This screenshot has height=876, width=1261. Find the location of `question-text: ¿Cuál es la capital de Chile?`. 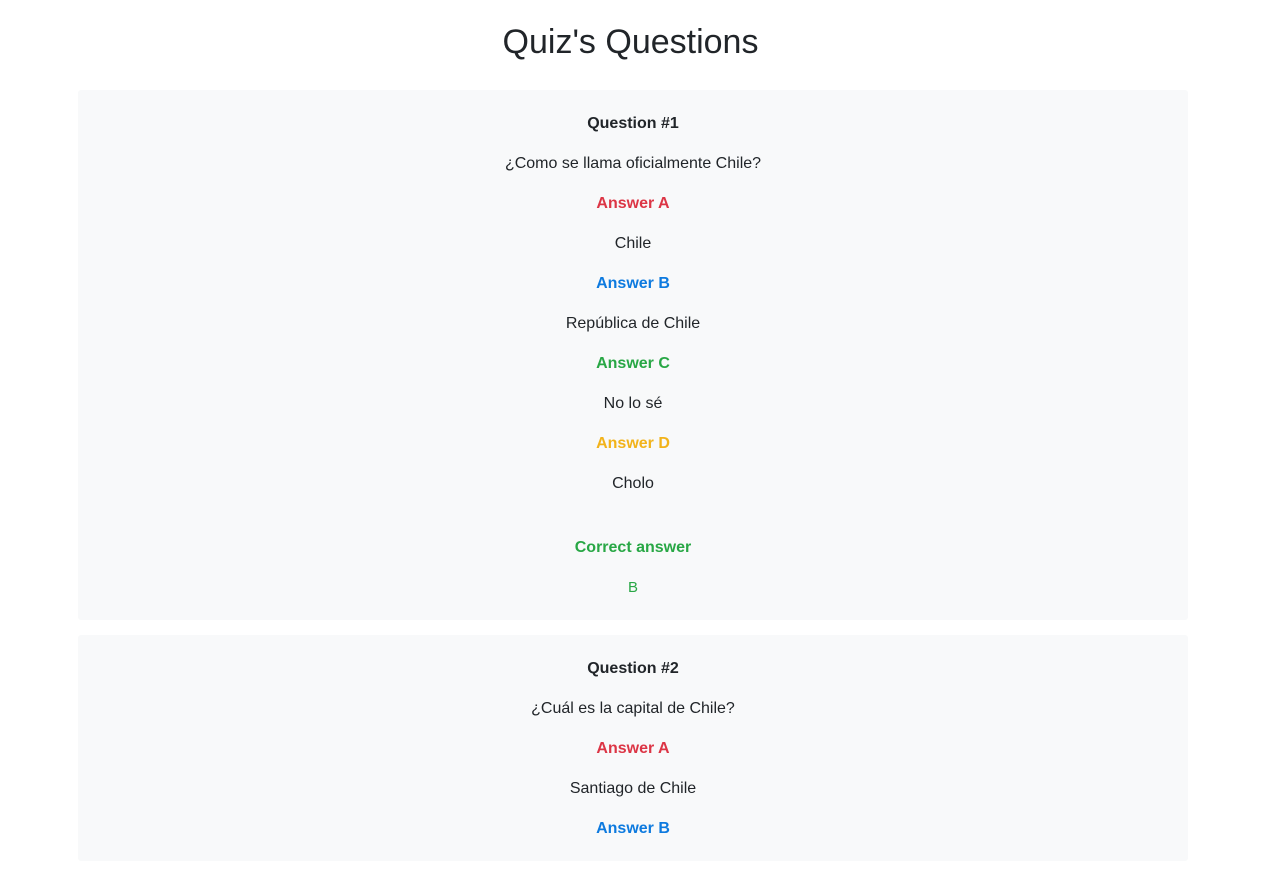

question-text: ¿Cuál es la capital de Chile? is located at coordinates (633, 708).